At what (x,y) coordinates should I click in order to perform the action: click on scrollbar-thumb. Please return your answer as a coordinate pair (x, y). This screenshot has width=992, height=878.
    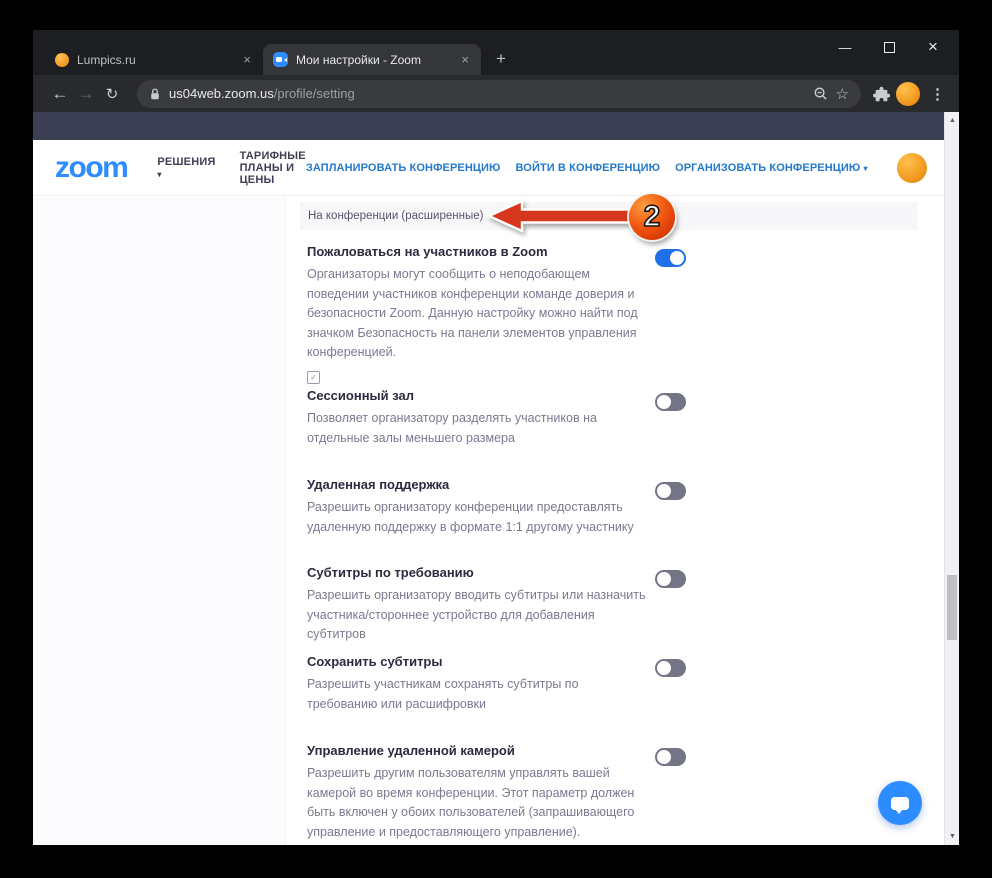
    Looking at the image, I should click on (952, 607).